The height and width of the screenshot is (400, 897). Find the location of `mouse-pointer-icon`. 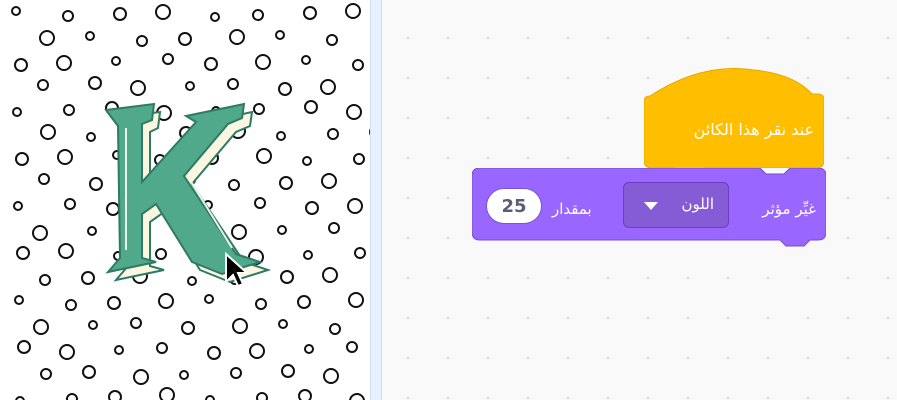

mouse-pointer-icon is located at coordinates (236, 270).